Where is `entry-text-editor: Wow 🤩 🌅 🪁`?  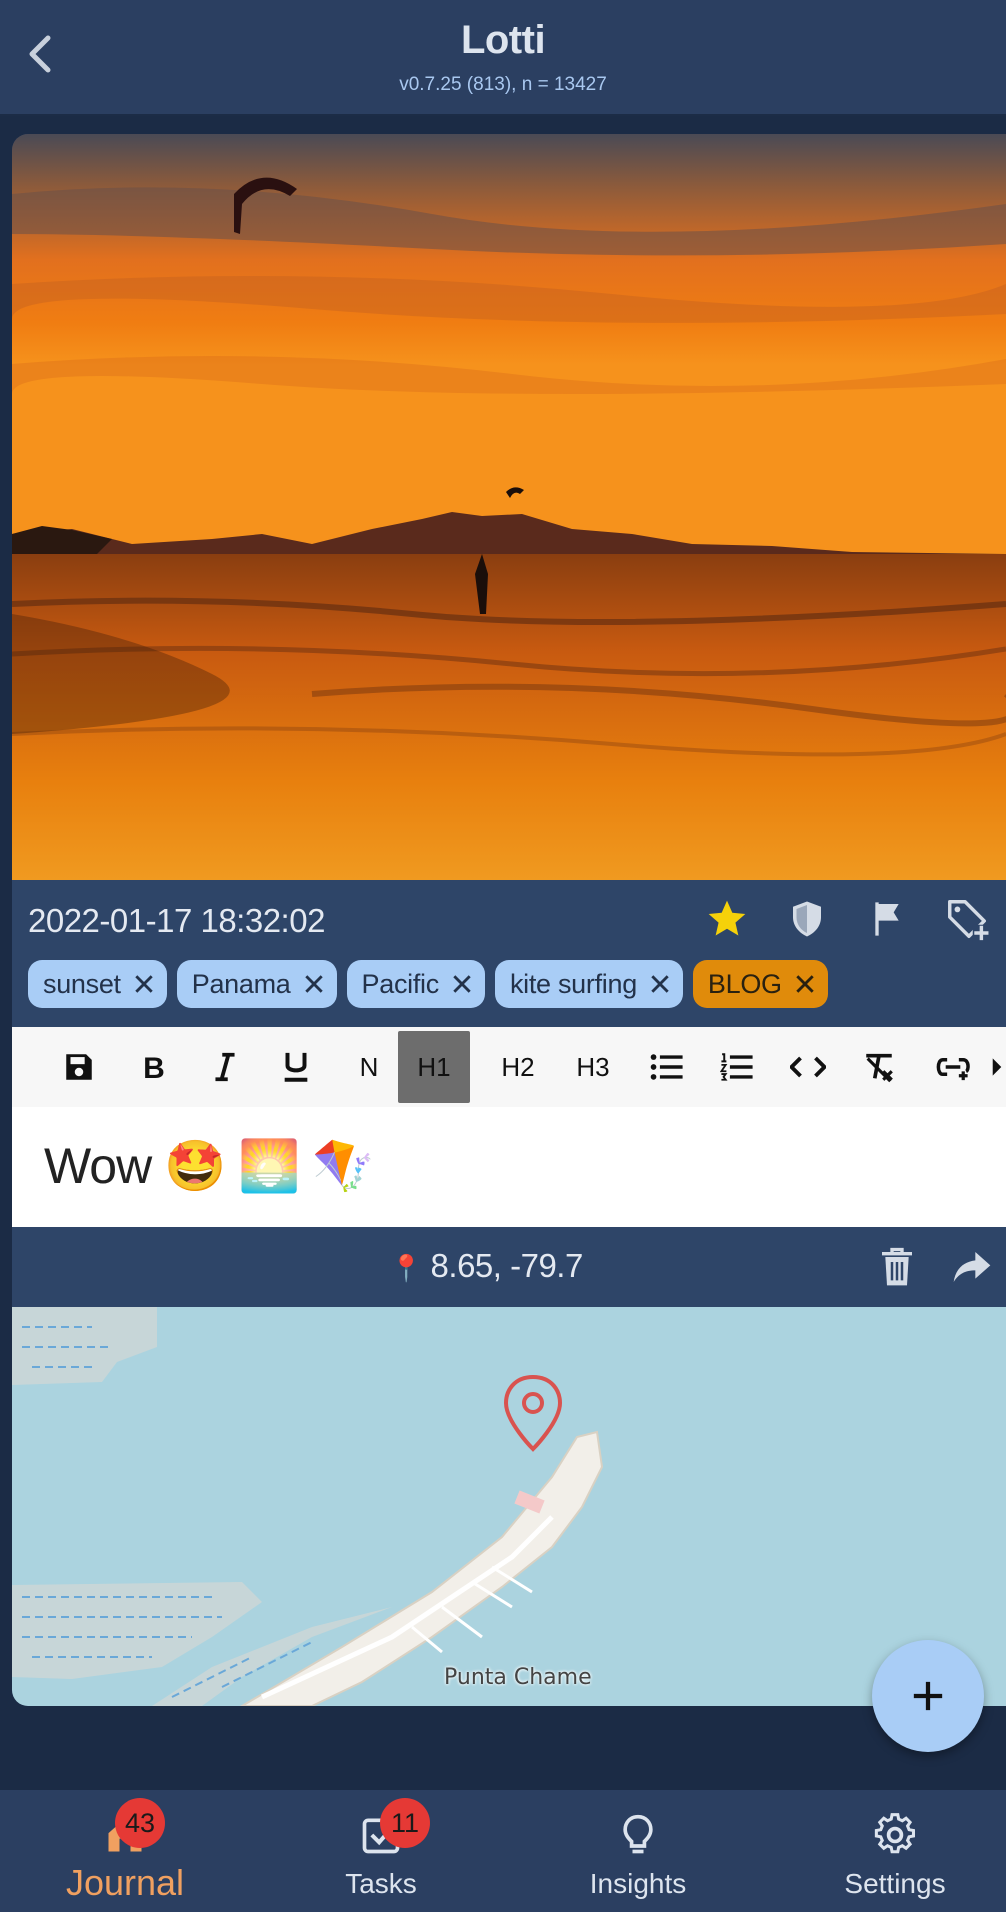
entry-text-editor: Wow 🤩 🌅 🪁 is located at coordinates (509, 1167).